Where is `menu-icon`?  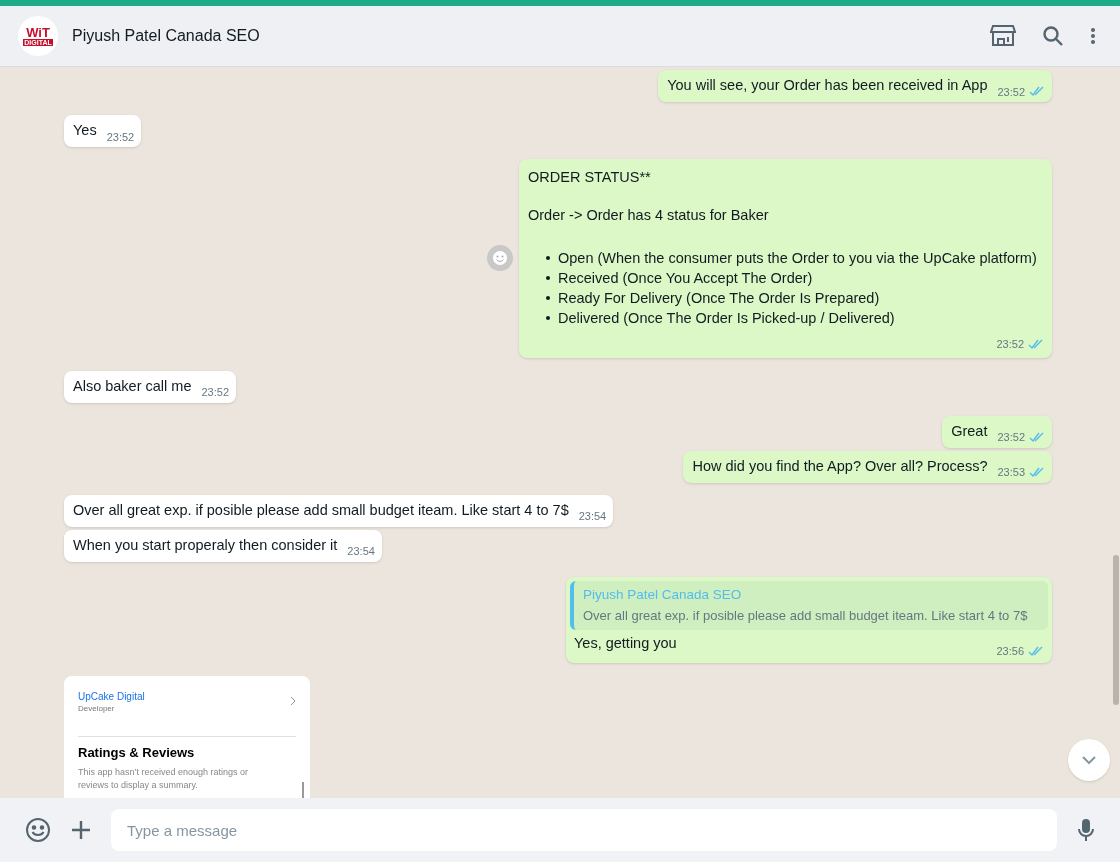
menu-icon is located at coordinates (1093, 36).